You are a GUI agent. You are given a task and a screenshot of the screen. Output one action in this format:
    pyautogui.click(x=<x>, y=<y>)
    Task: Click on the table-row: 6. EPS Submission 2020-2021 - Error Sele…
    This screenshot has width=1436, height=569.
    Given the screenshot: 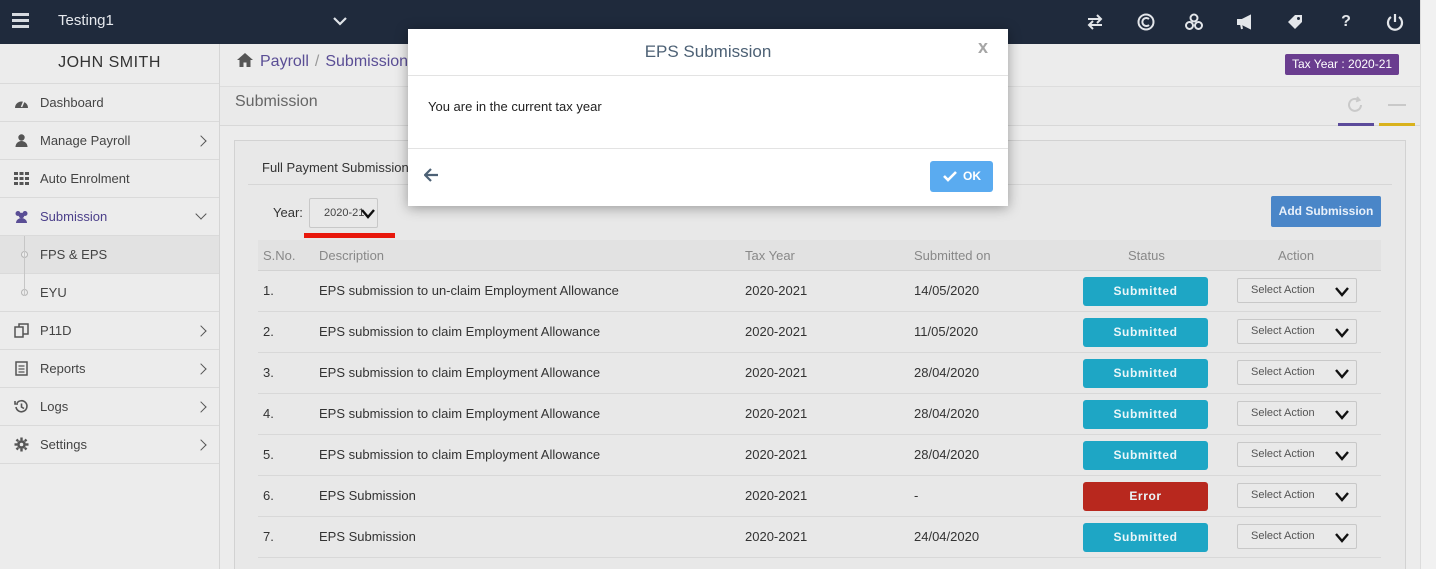 What is the action you would take?
    pyautogui.click(x=819, y=496)
    